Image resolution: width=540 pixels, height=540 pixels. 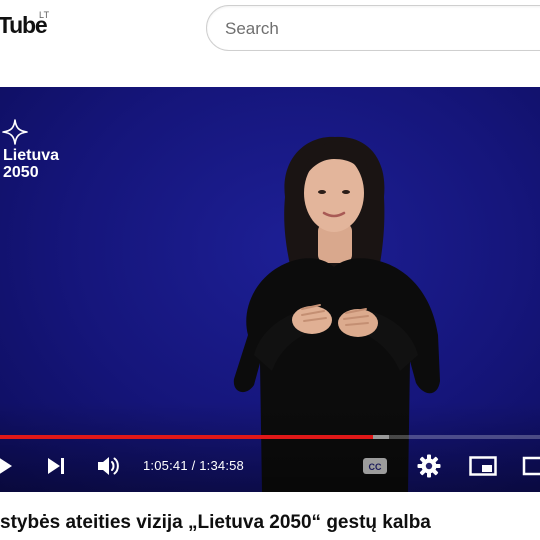 I want to click on settings-gear-icon, so click(x=429, y=466).